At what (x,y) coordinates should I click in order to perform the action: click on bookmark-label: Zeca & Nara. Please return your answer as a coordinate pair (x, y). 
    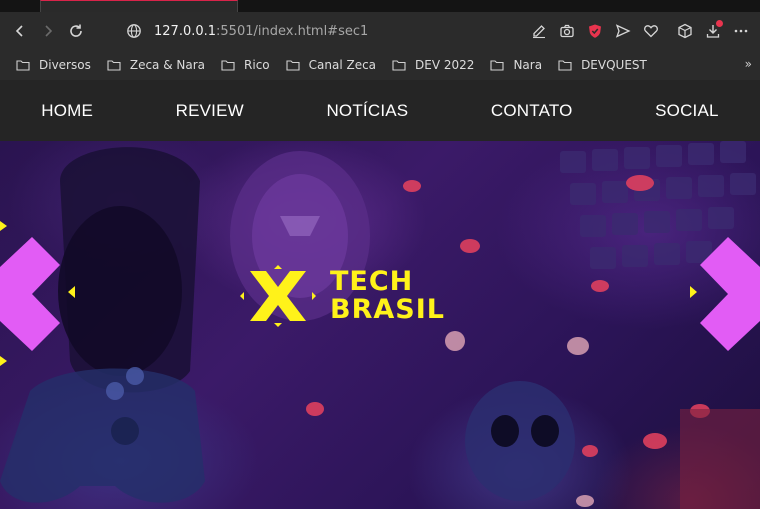
    Looking at the image, I should click on (167, 65).